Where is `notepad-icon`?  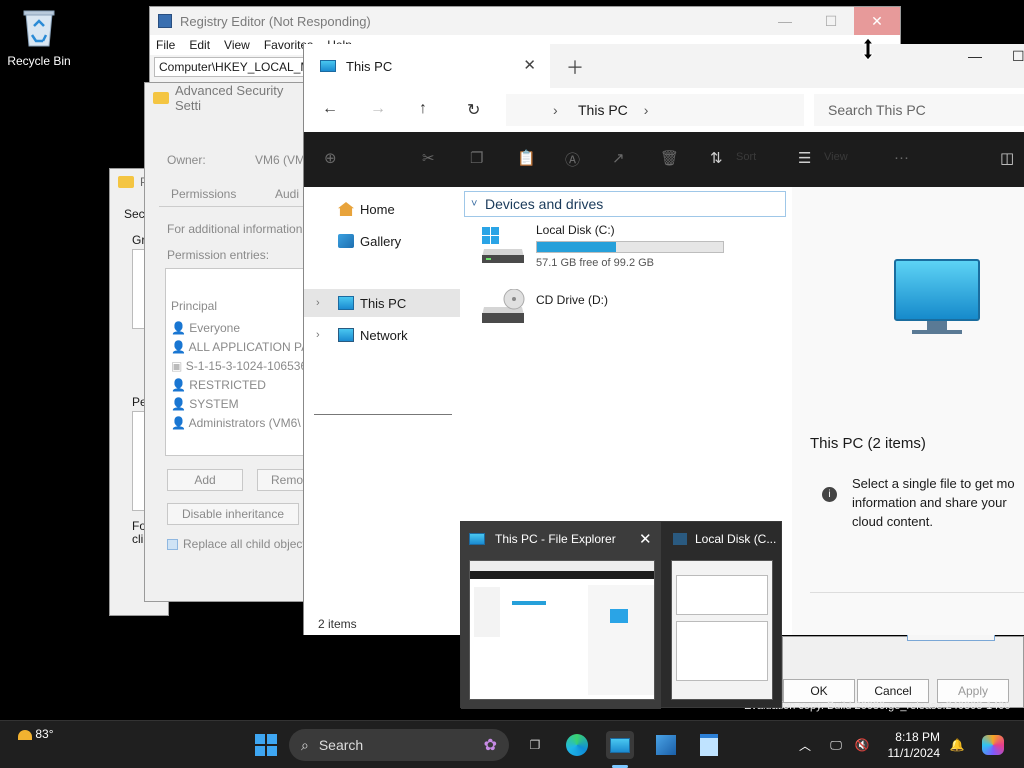
notepad-icon is located at coordinates (709, 745).